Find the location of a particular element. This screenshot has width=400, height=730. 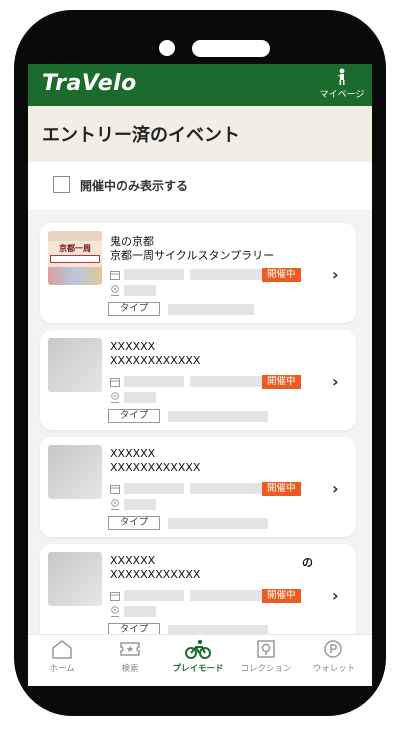

home-icon is located at coordinates (62, 649).